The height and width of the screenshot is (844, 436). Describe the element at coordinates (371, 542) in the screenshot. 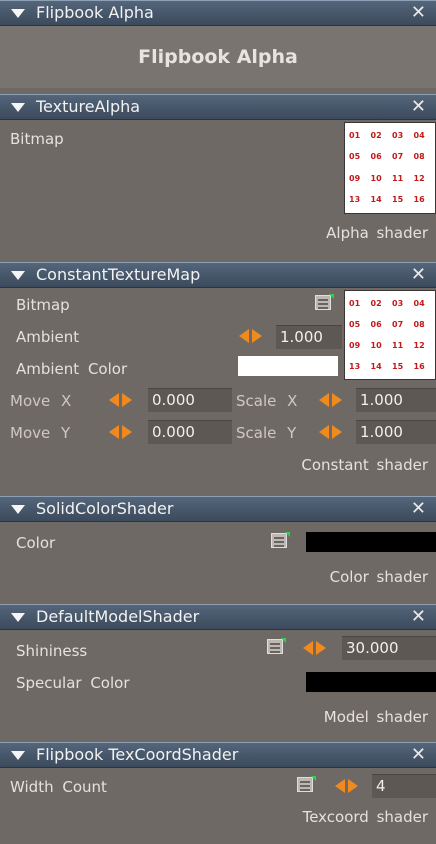

I see `color-swatch` at that location.